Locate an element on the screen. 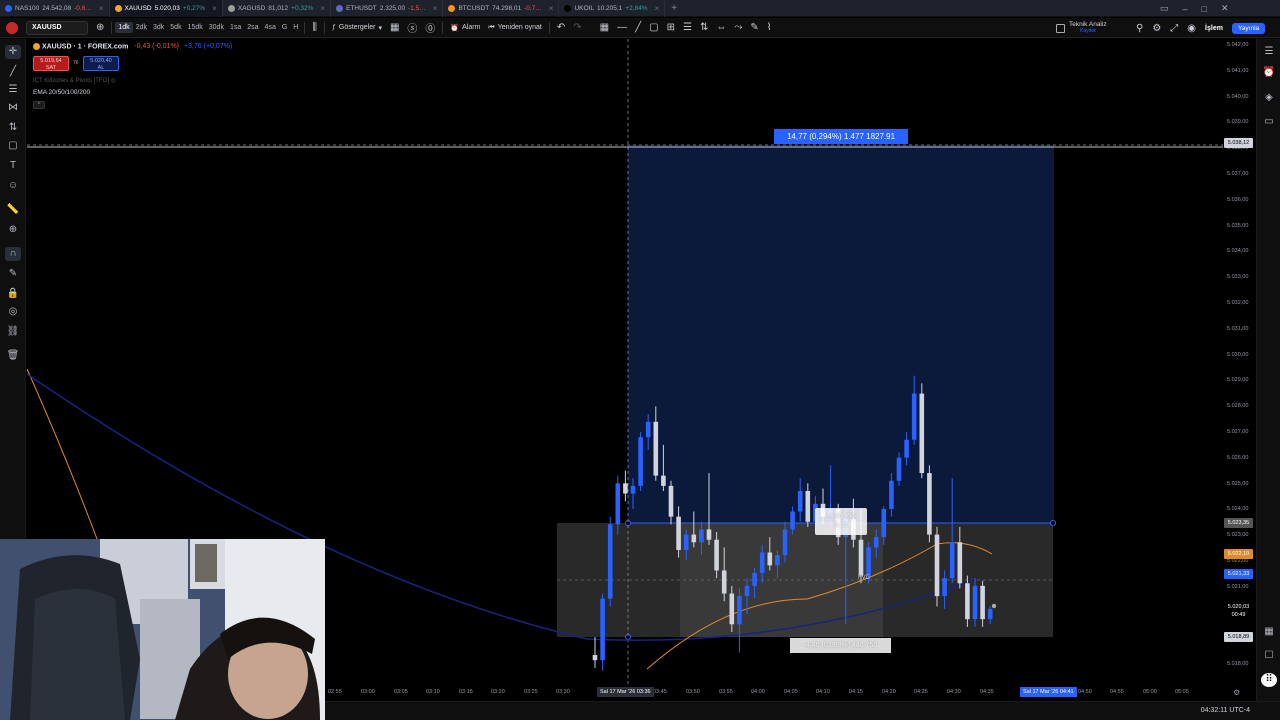 The image size is (1280, 720). redo-icon: ↷ is located at coordinates (577, 27).